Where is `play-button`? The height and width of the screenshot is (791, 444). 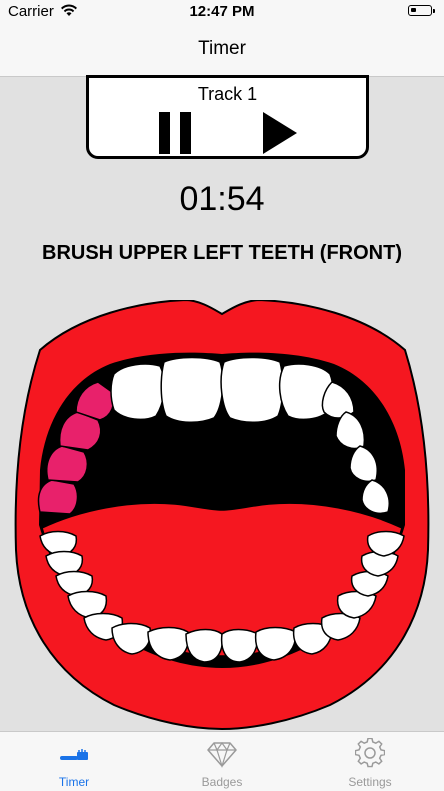
play-button is located at coordinates (280, 133).